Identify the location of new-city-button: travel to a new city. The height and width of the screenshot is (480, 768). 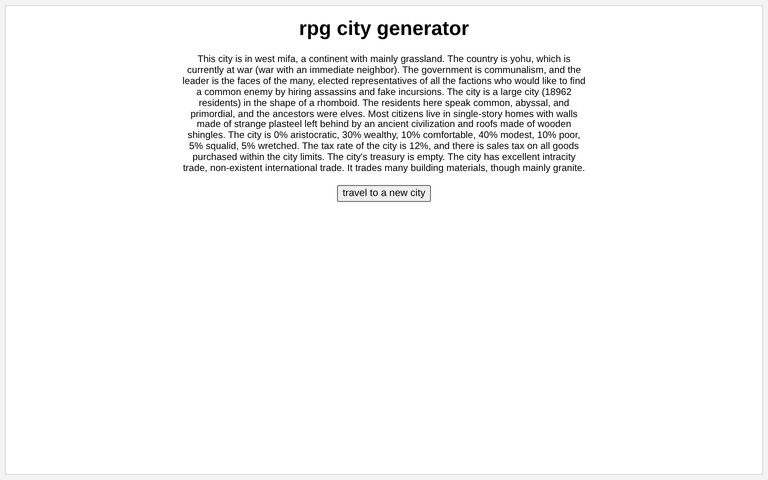
(384, 193).